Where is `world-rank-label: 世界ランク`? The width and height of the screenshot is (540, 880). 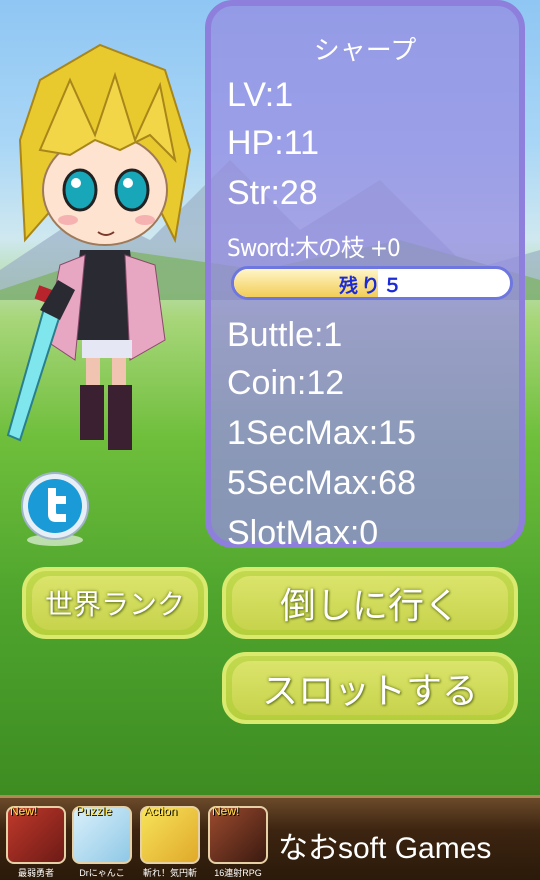 world-rank-label: 世界ランク is located at coordinates (114, 604).